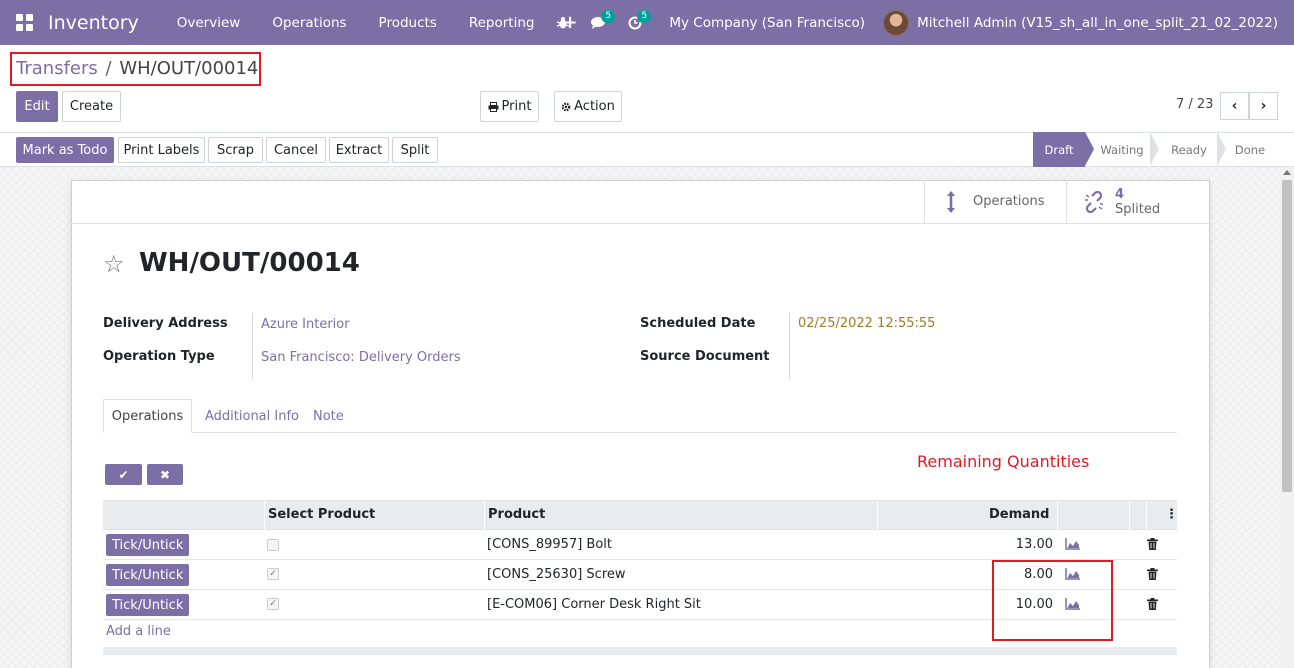  Describe the element at coordinates (123, 474) in the screenshot. I see `select-all-check-icon: ✔` at that location.